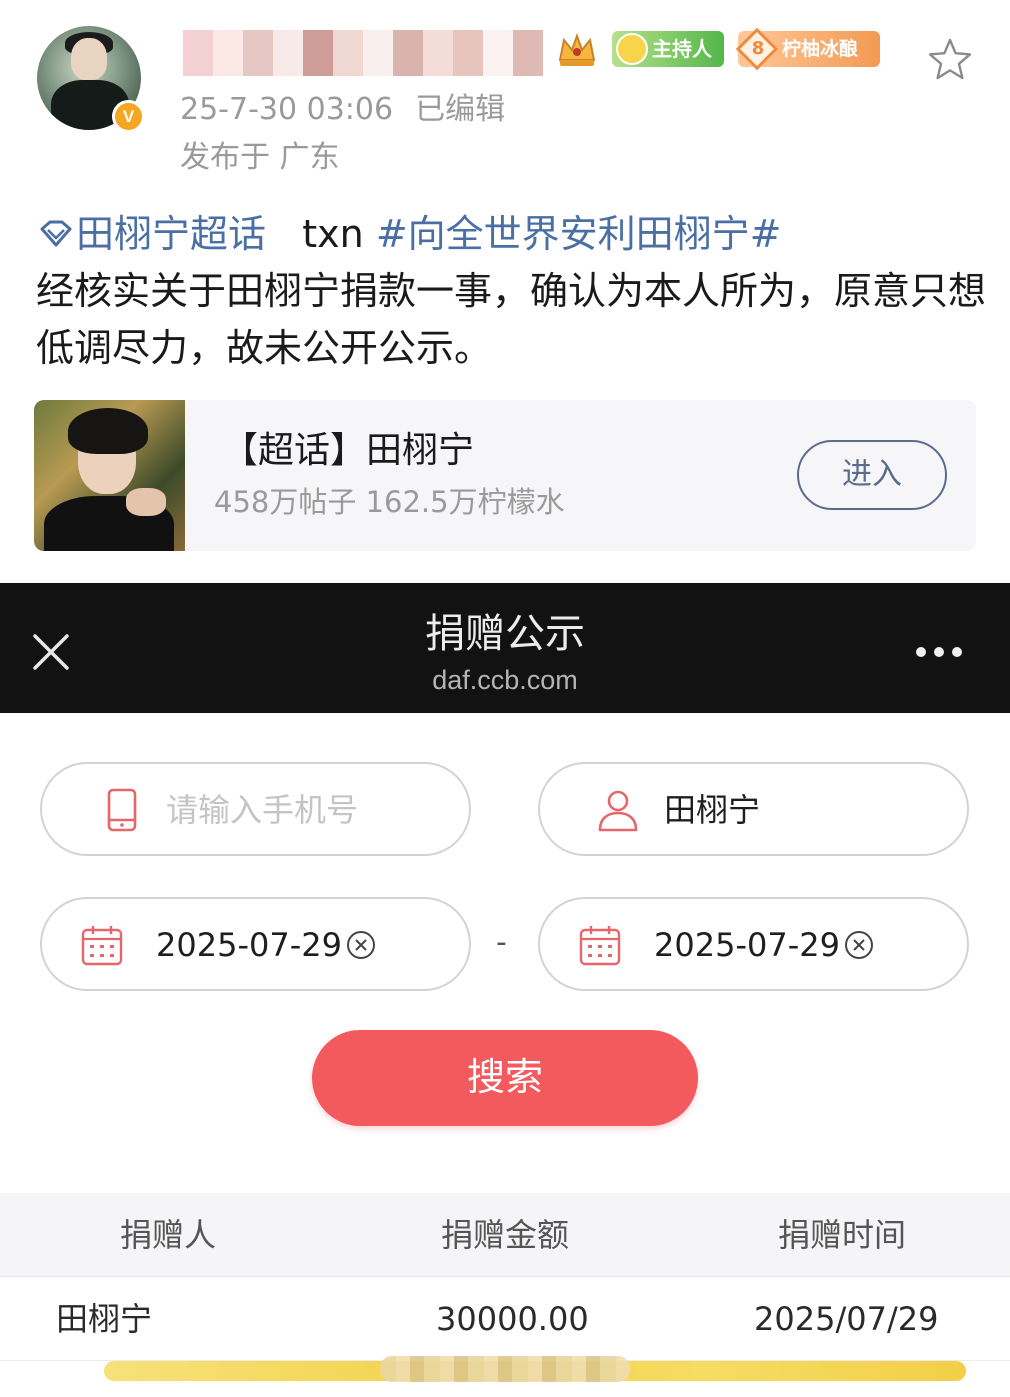 Image resolution: width=1010 pixels, height=1397 pixels. I want to click on username-mosaic, so click(363, 53).